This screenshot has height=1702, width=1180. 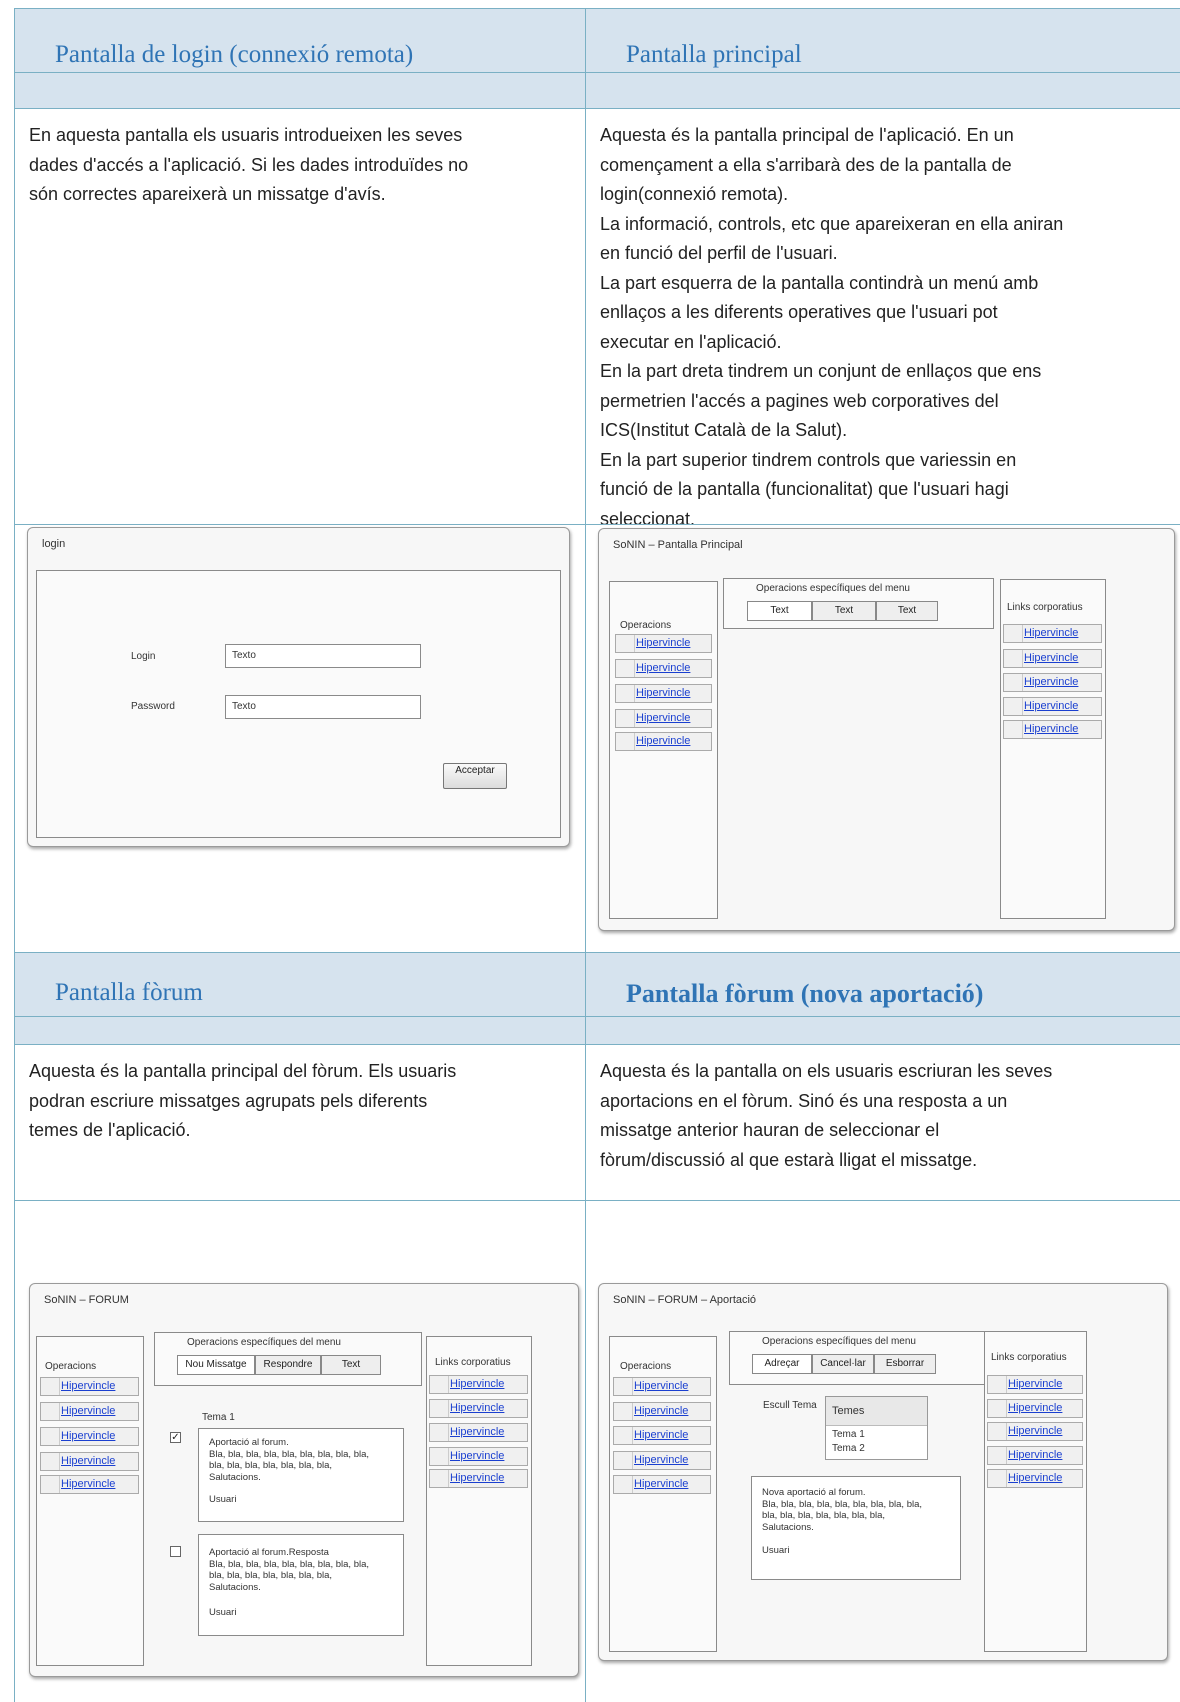 I want to click on login-input: Texto, so click(x=323, y=656).